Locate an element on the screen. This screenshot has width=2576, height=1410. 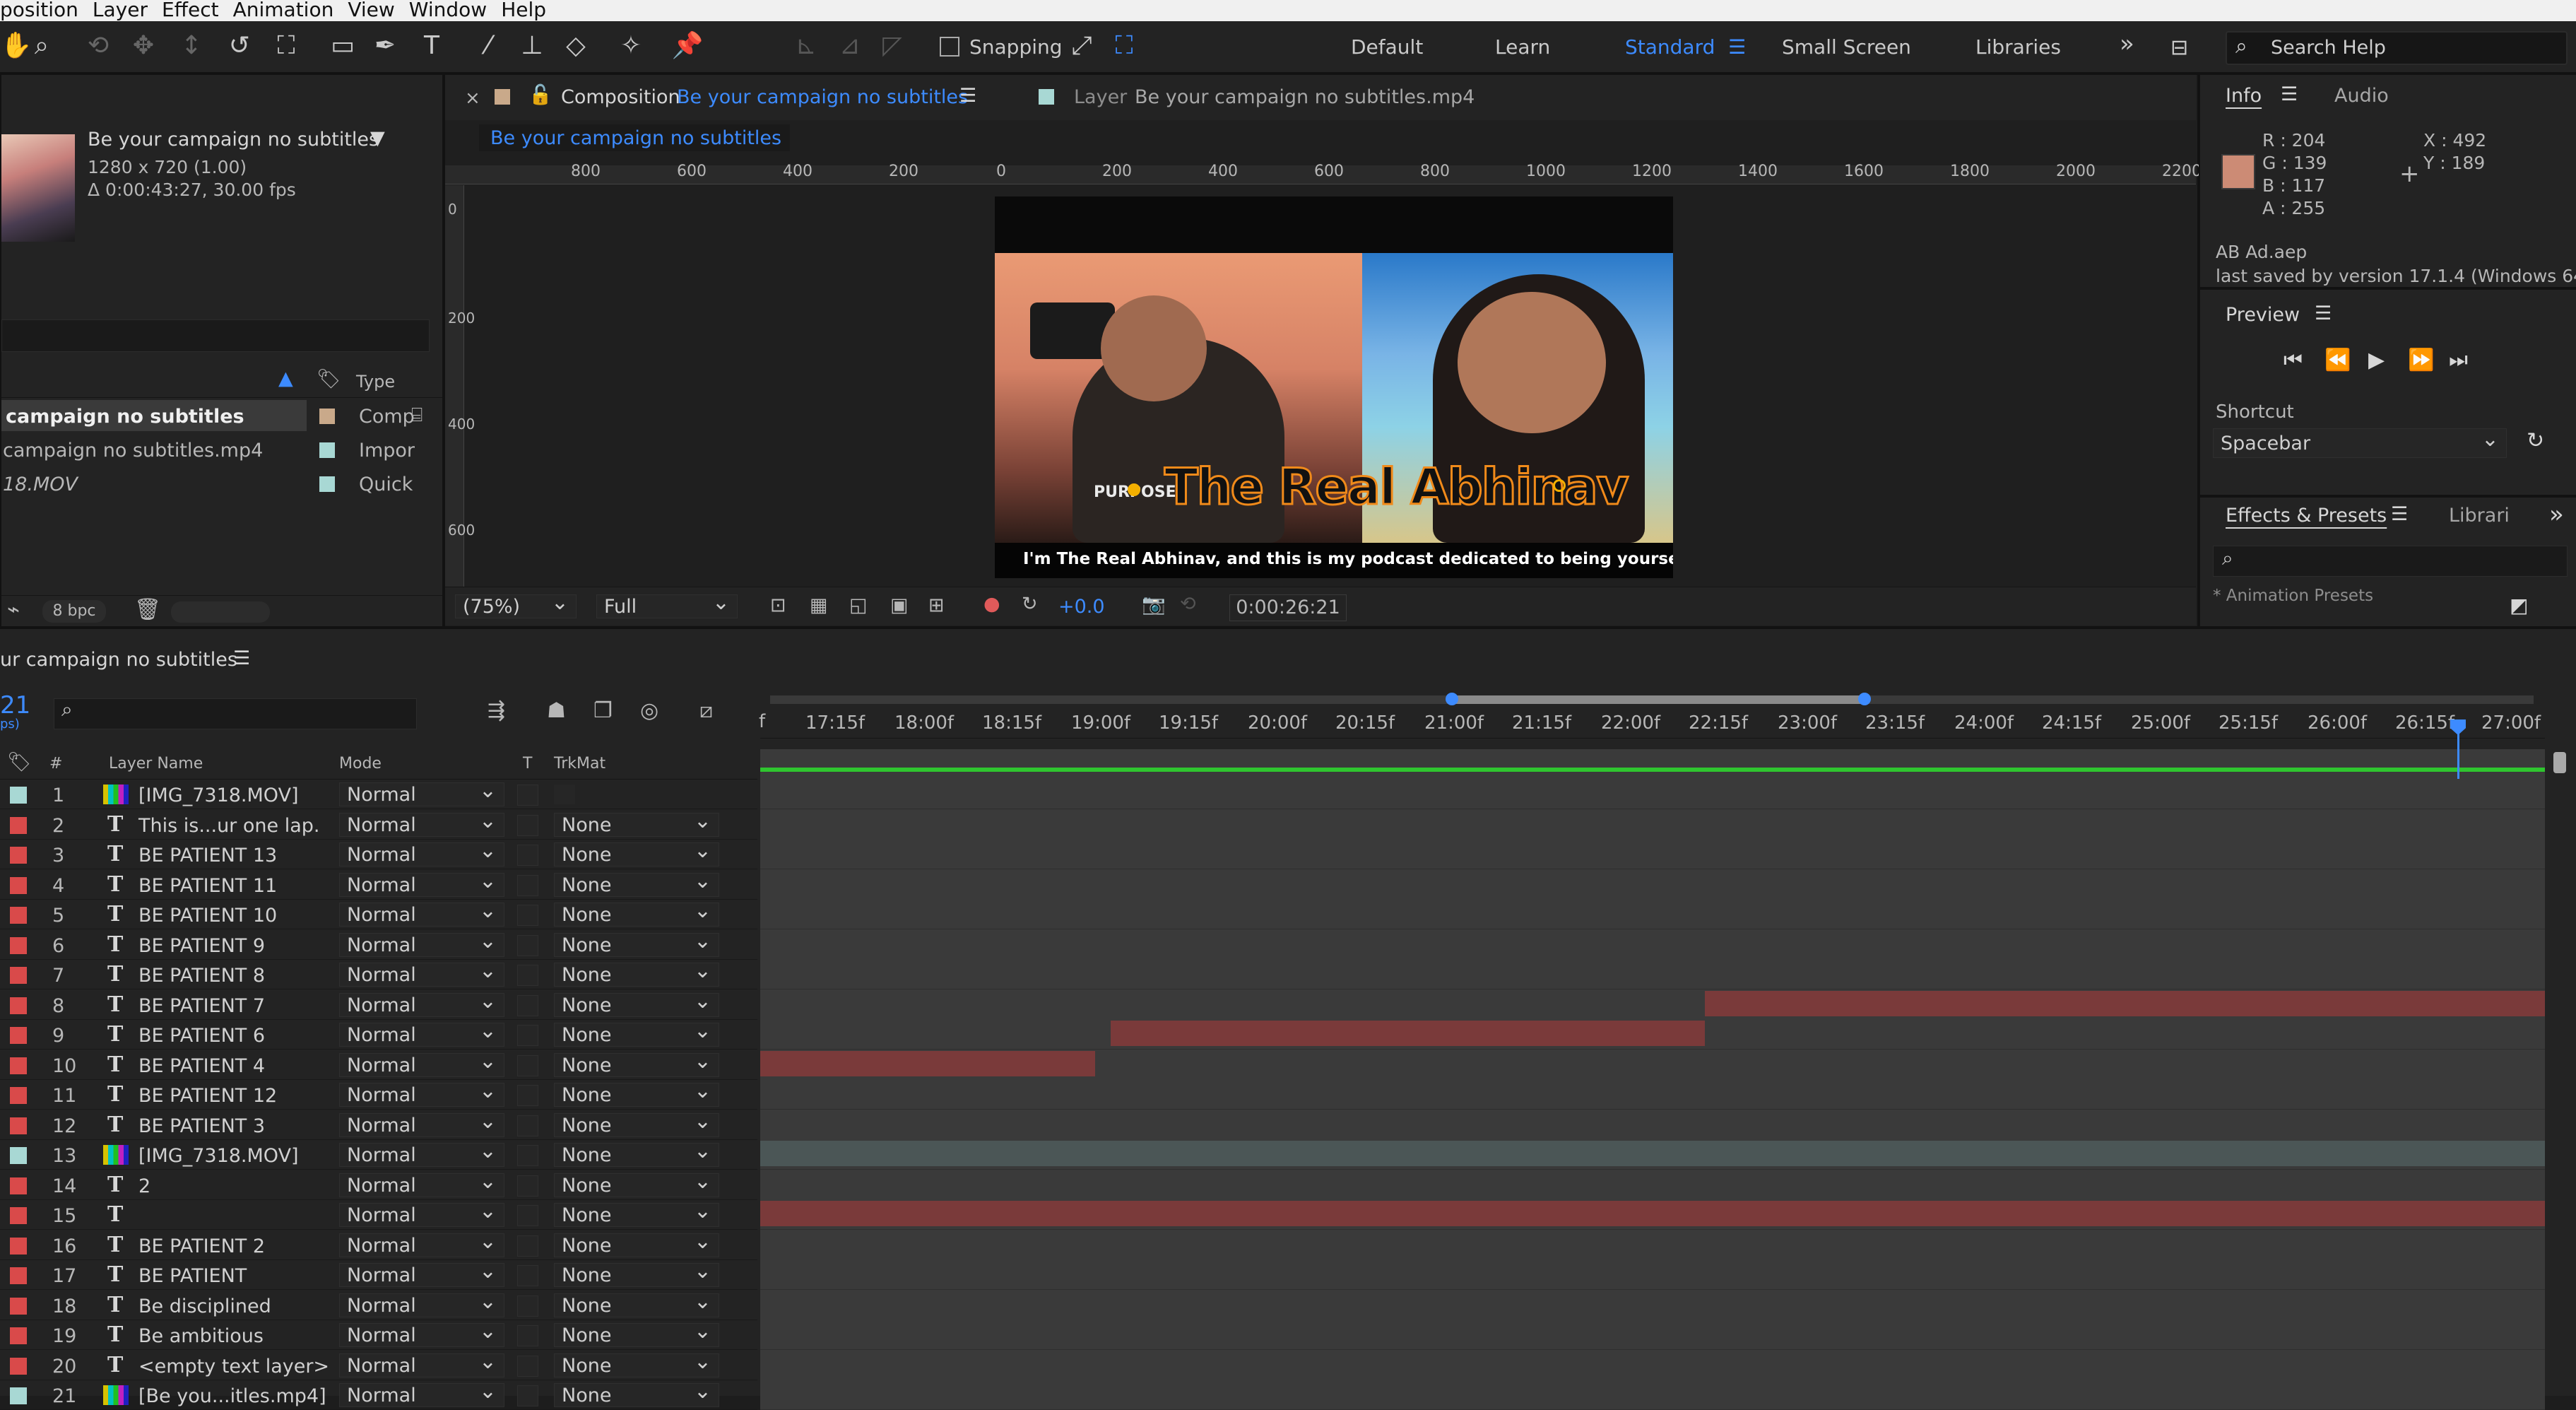
layer-row: 2 T This is...ur one lap. Normal None is located at coordinates (378, 824).